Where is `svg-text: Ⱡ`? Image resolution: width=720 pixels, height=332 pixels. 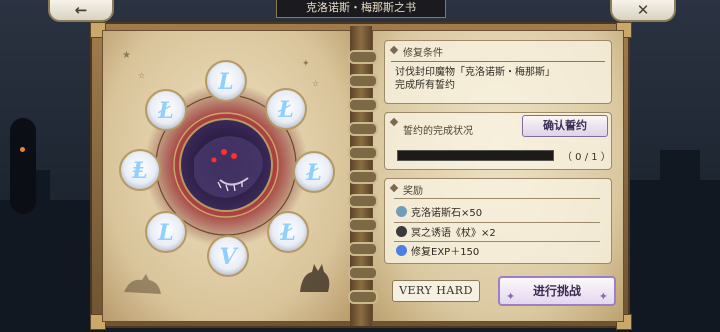
svg-text: Ⱡ is located at coordinates (139, 171).